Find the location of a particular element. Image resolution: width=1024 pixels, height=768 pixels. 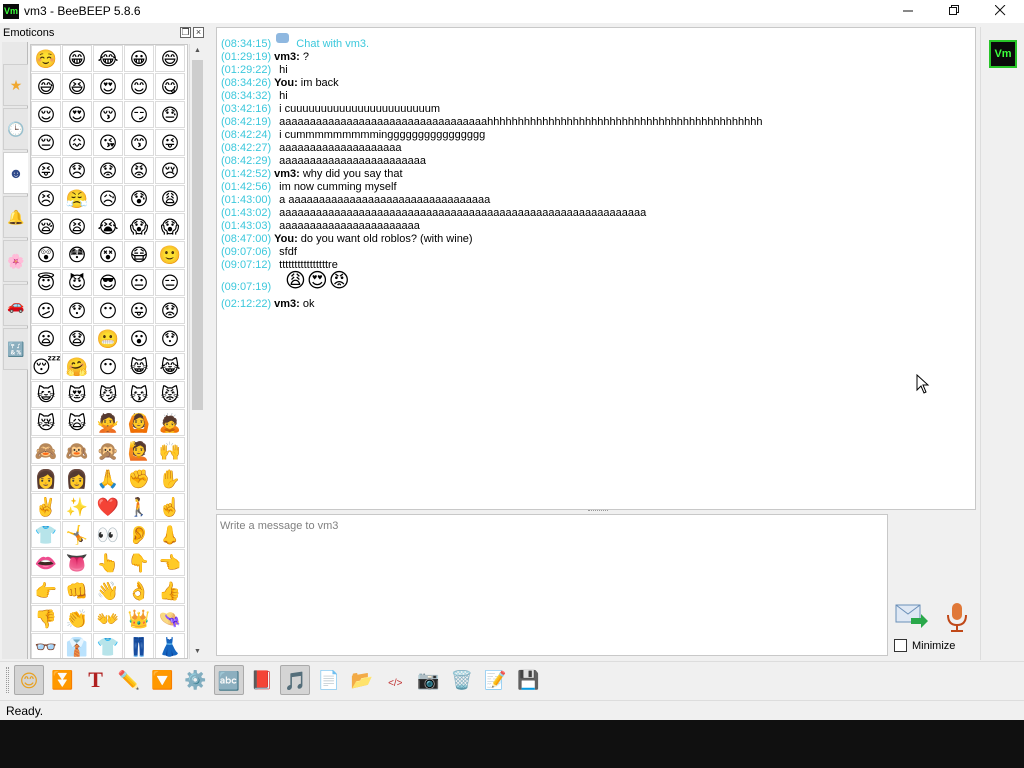

message-input is located at coordinates (550, 585).